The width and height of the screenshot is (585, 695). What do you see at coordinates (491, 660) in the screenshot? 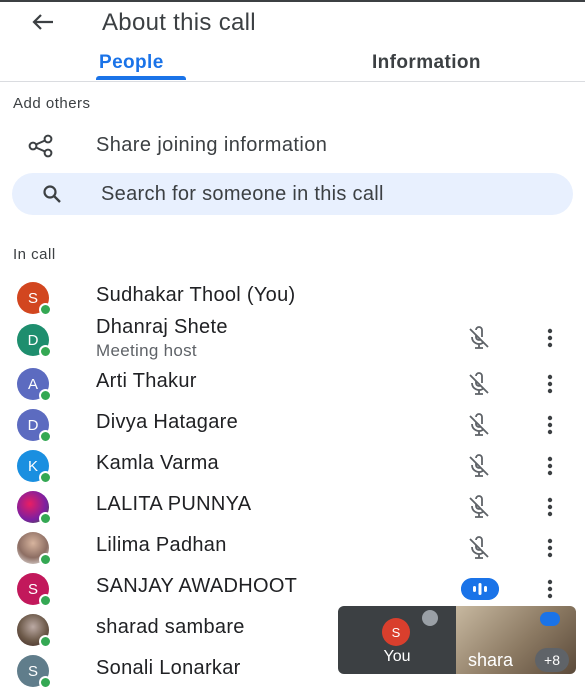
I see `tile-label: shara` at bounding box center [491, 660].